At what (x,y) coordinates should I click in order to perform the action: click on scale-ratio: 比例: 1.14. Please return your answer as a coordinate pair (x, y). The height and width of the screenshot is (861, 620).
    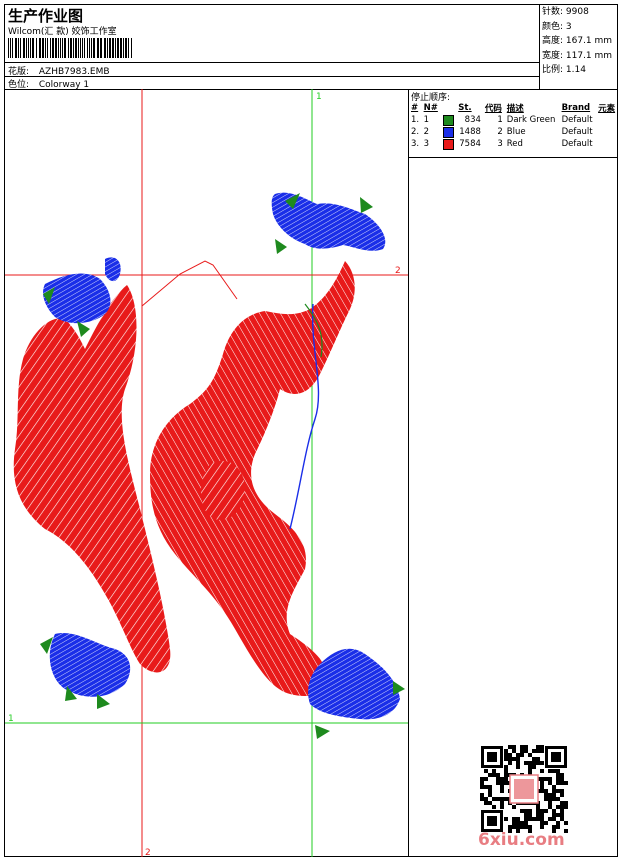
    Looking at the image, I should click on (564, 70).